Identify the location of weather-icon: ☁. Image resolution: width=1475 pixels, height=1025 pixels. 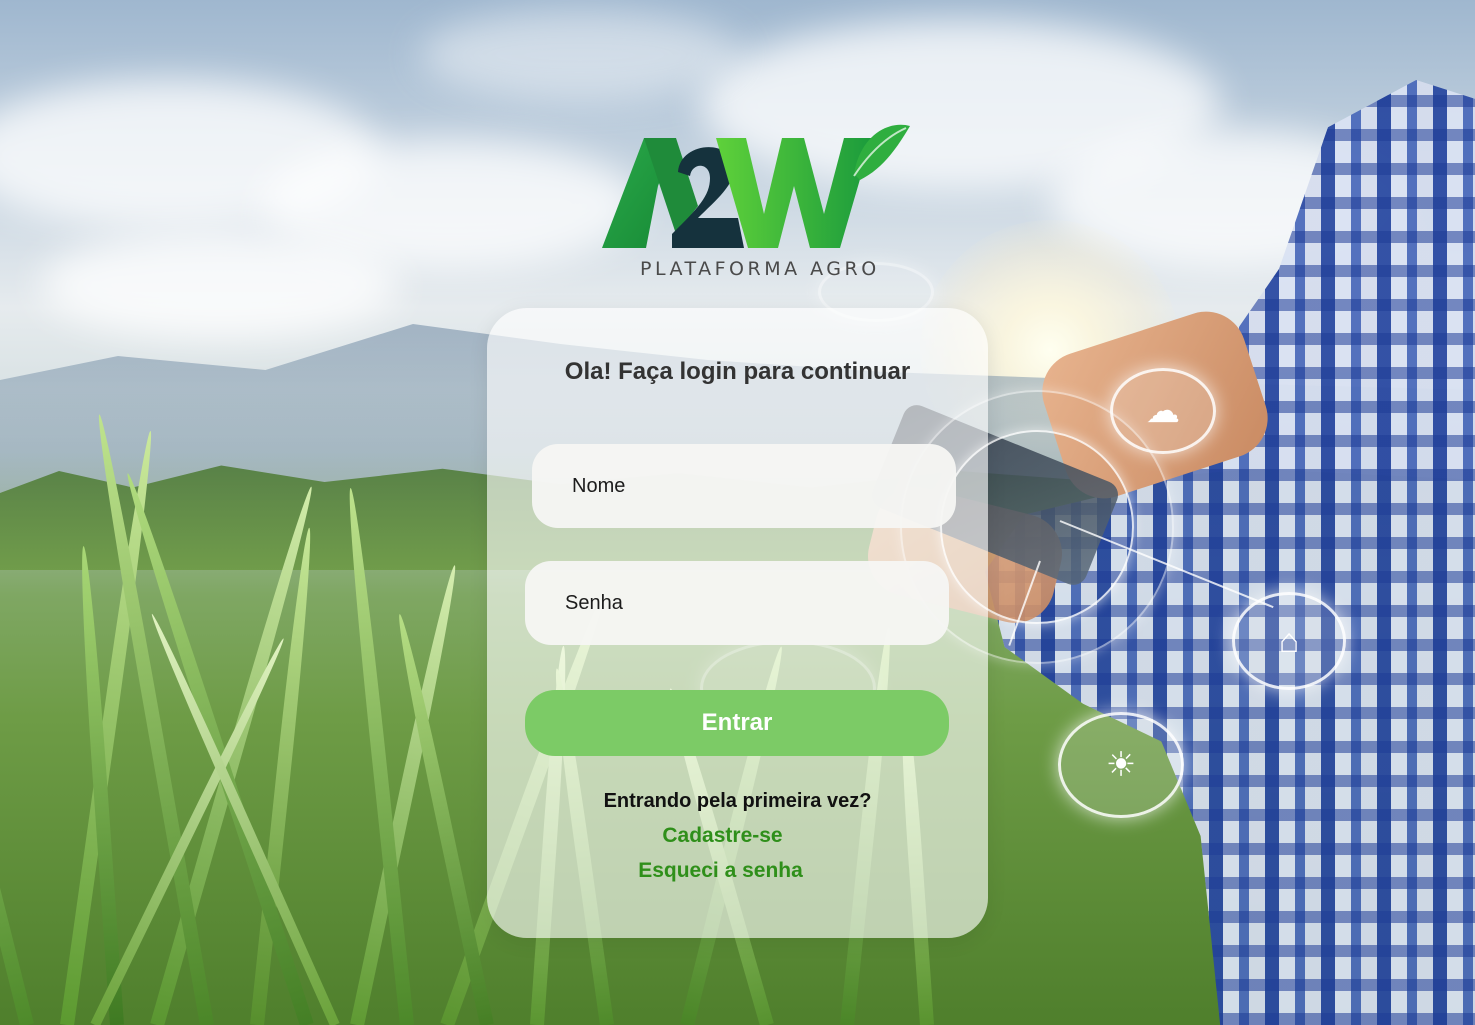
(1163, 411).